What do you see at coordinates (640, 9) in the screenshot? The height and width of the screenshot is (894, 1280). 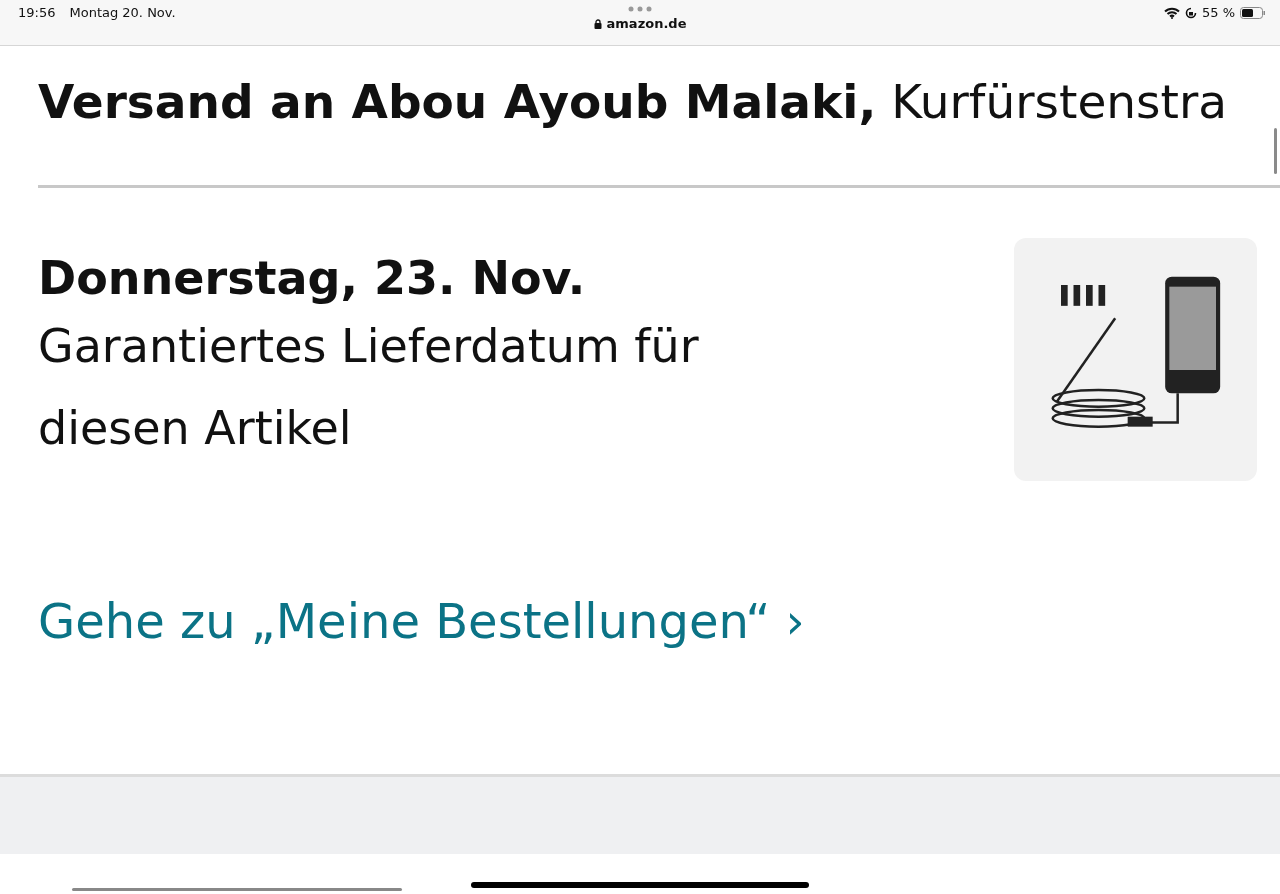 I see `more-dots-icon` at bounding box center [640, 9].